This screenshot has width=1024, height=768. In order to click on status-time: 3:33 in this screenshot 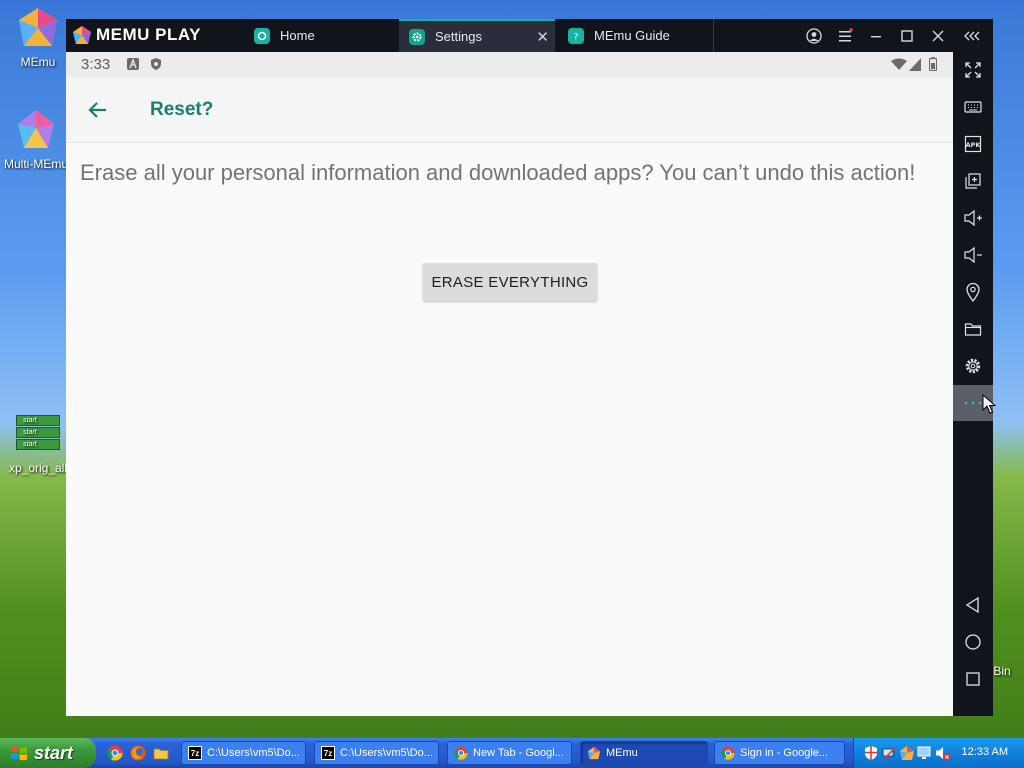, I will do `click(96, 64)`.